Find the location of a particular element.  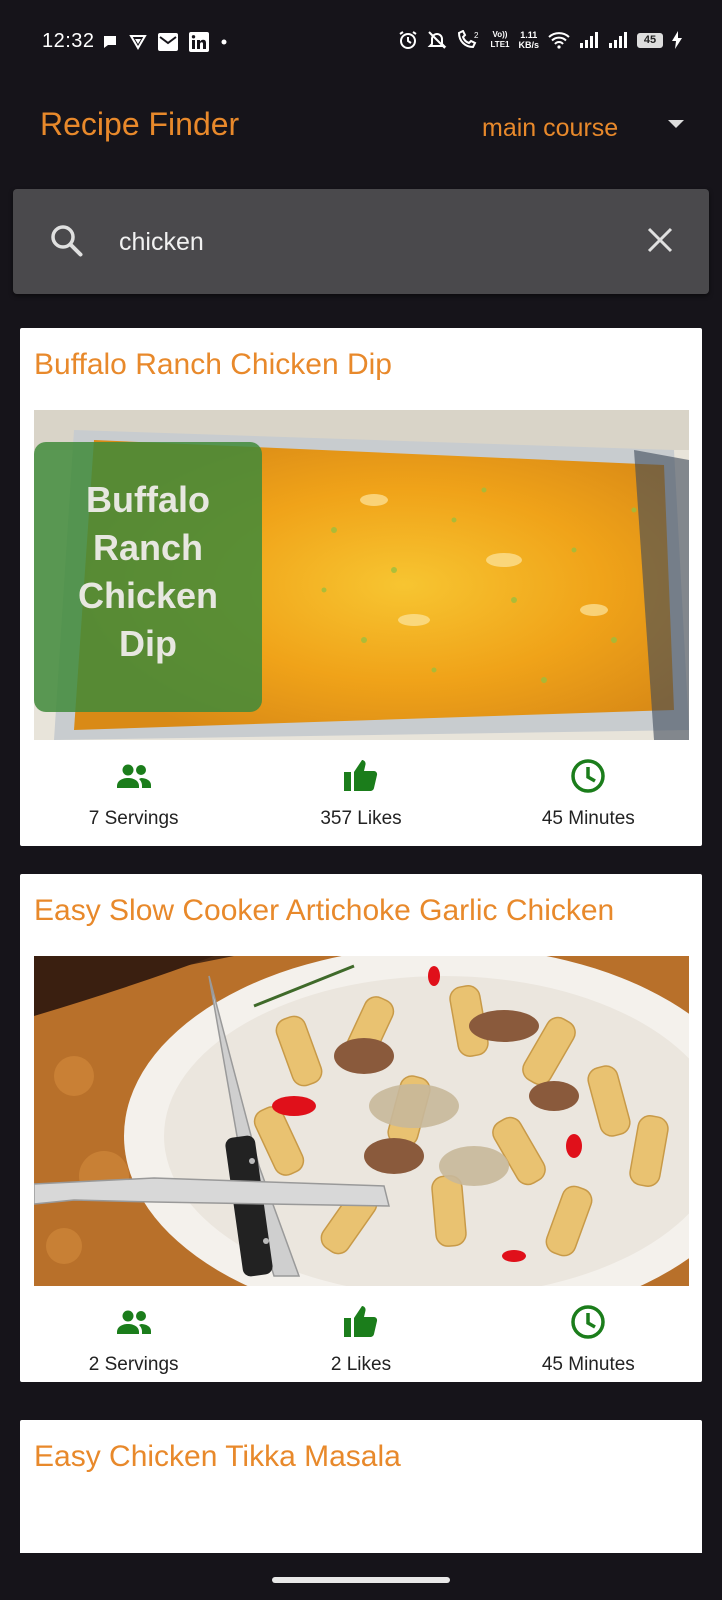

likes-text: 357 Likes is located at coordinates (361, 818).